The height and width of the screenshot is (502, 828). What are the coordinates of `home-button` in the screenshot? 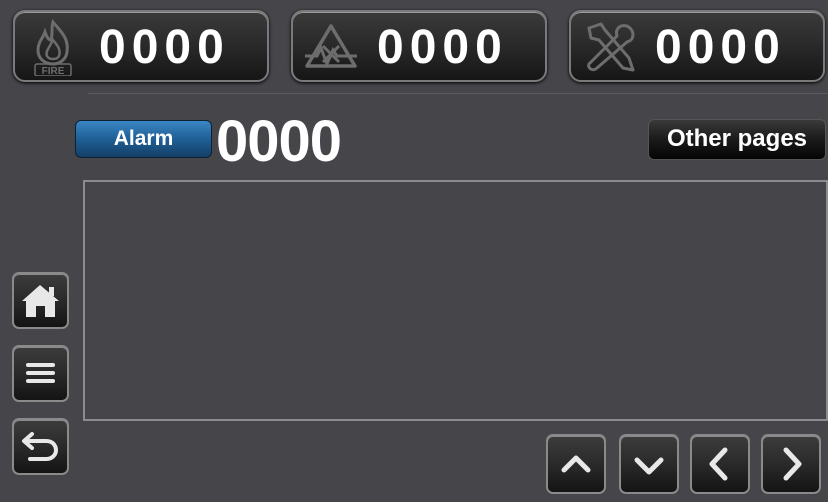 It's located at (40, 300).